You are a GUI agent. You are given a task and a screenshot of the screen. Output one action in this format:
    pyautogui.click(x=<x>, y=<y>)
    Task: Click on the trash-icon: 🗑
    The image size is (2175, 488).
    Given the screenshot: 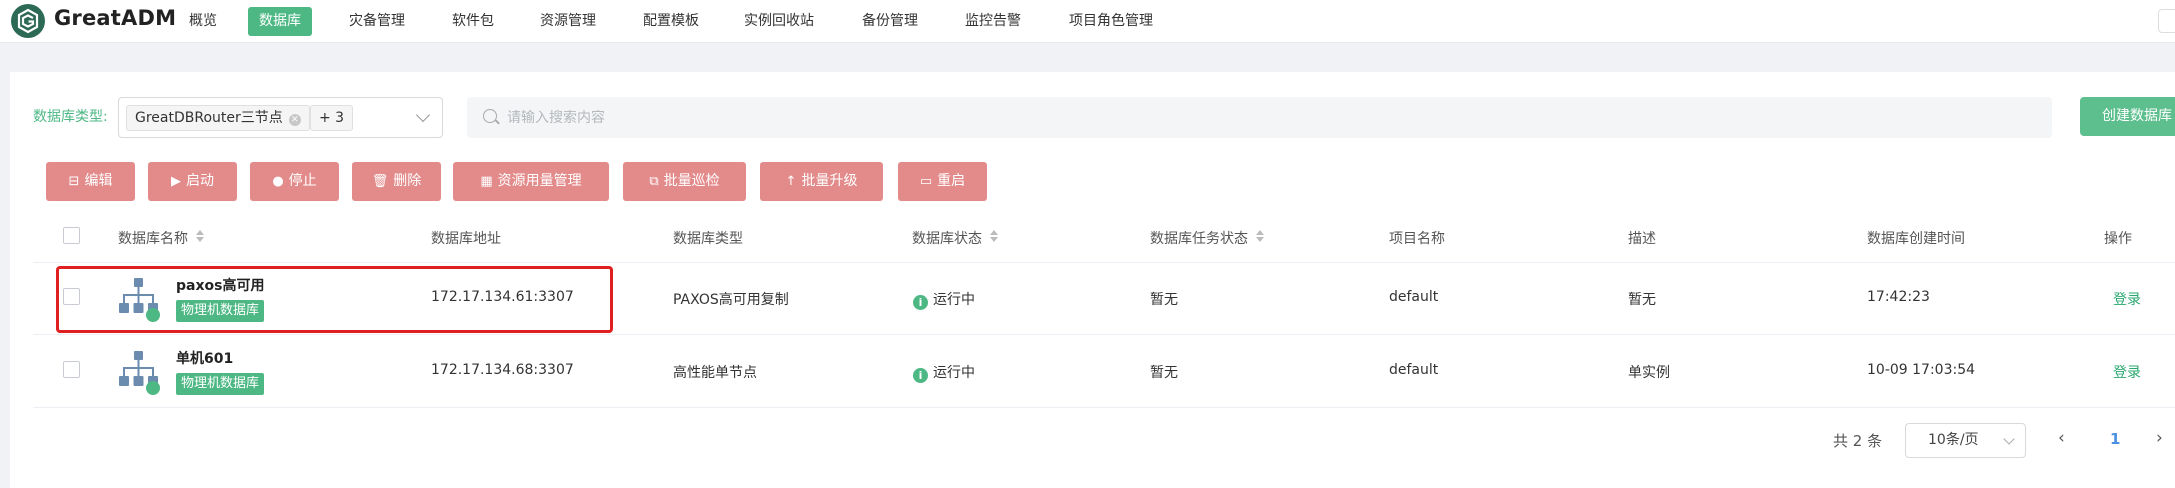 What is the action you would take?
    pyautogui.click(x=380, y=181)
    